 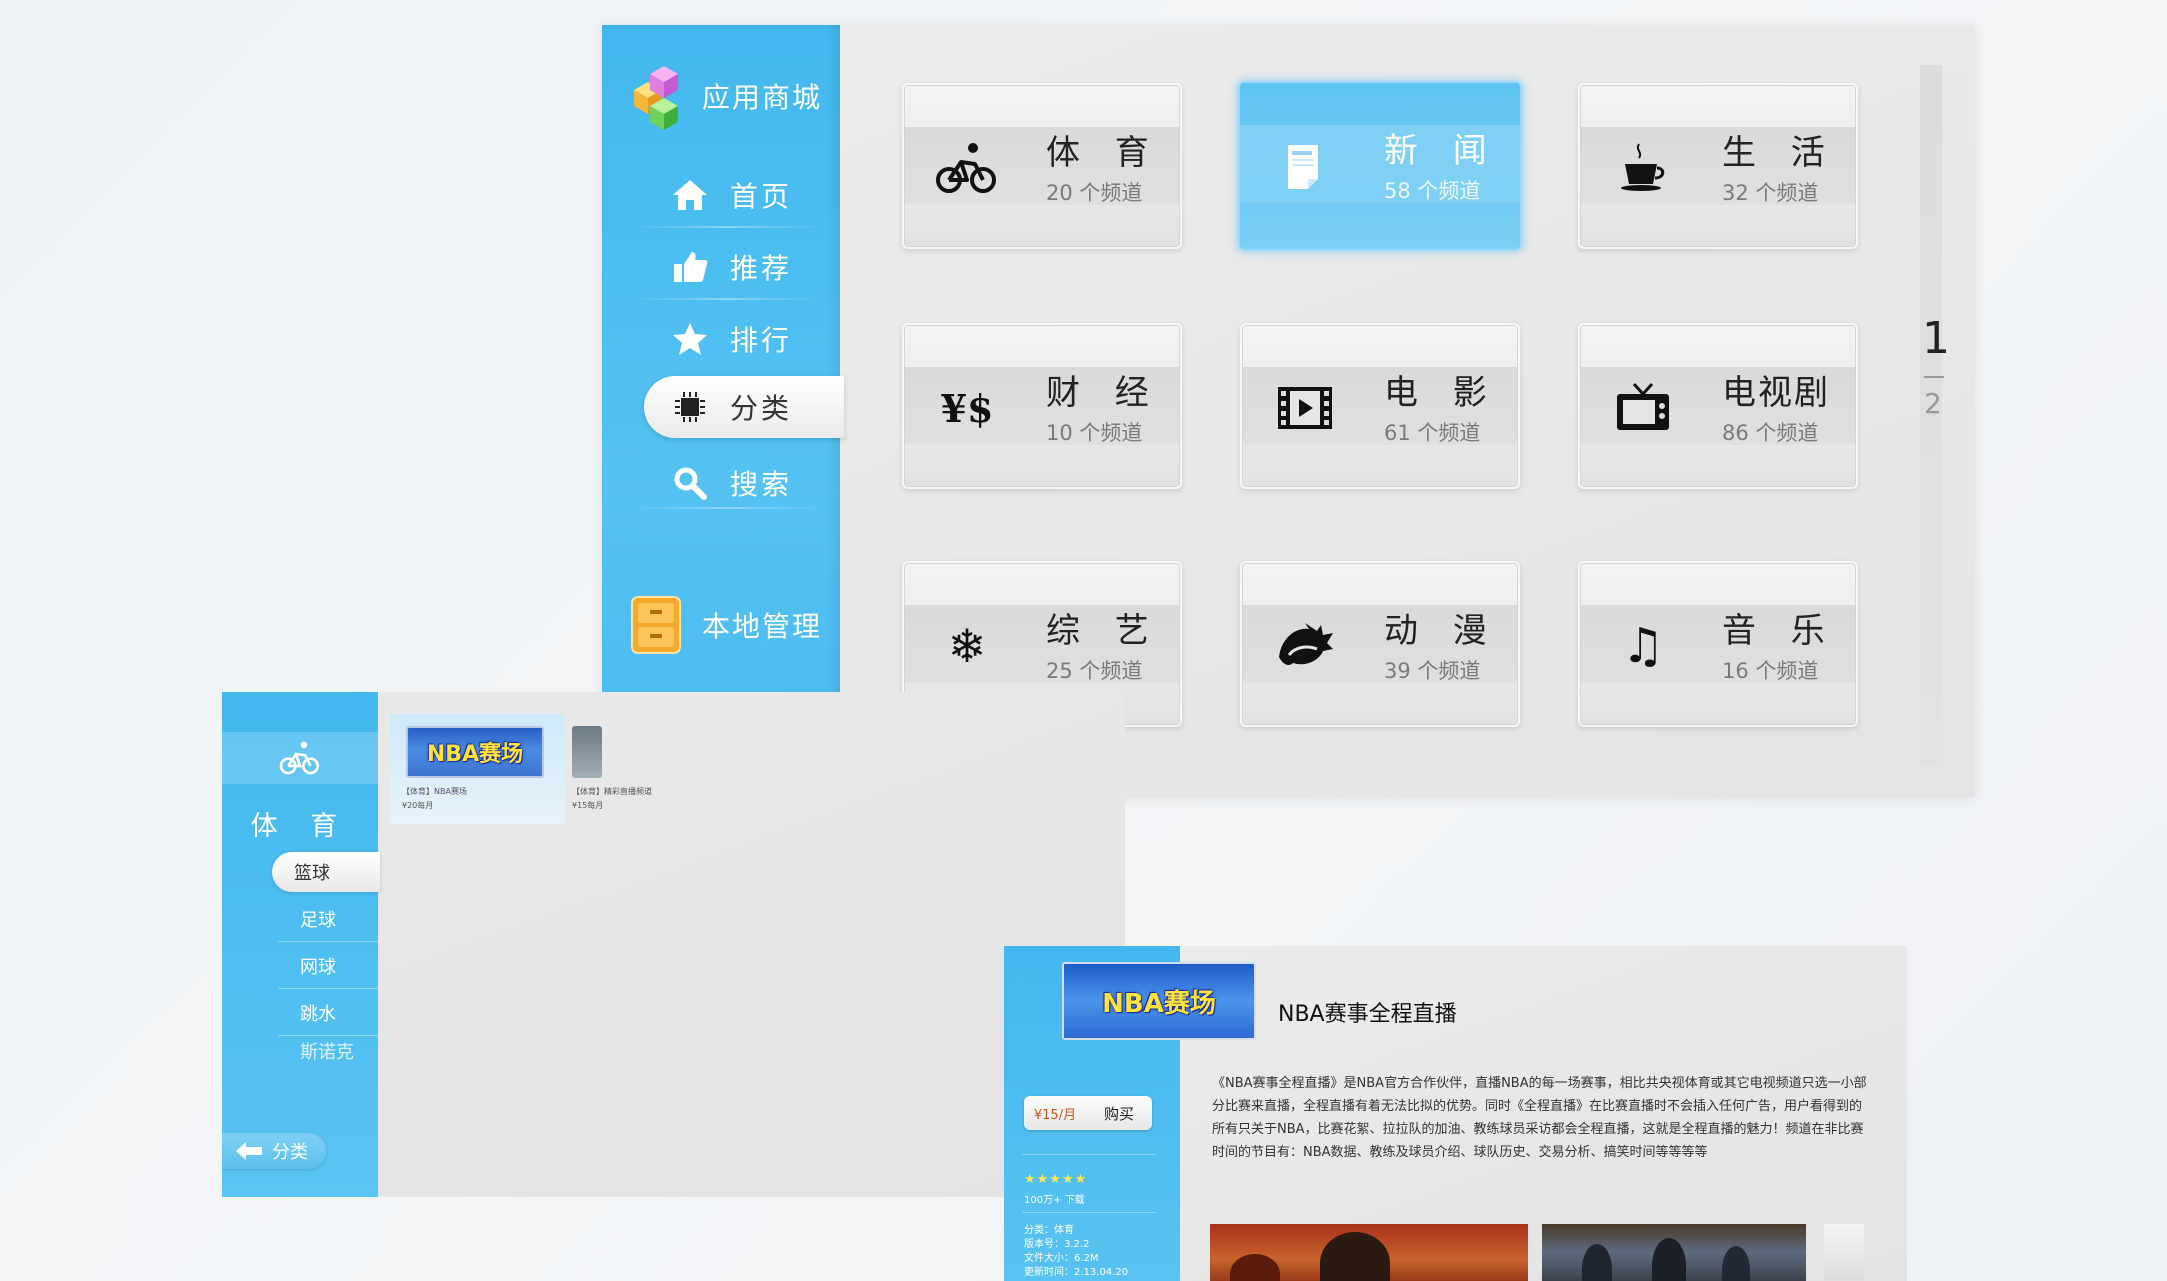 I want to click on sub-diving: 跳水, so click(x=328, y=1013).